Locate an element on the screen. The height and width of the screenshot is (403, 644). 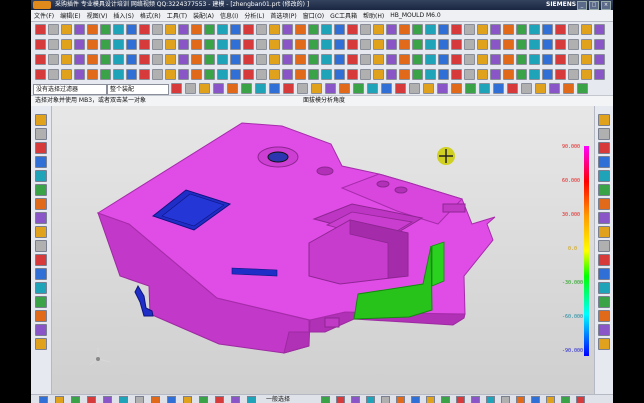
menu-analysis: 分析(L) is located at coordinates (254, 15).